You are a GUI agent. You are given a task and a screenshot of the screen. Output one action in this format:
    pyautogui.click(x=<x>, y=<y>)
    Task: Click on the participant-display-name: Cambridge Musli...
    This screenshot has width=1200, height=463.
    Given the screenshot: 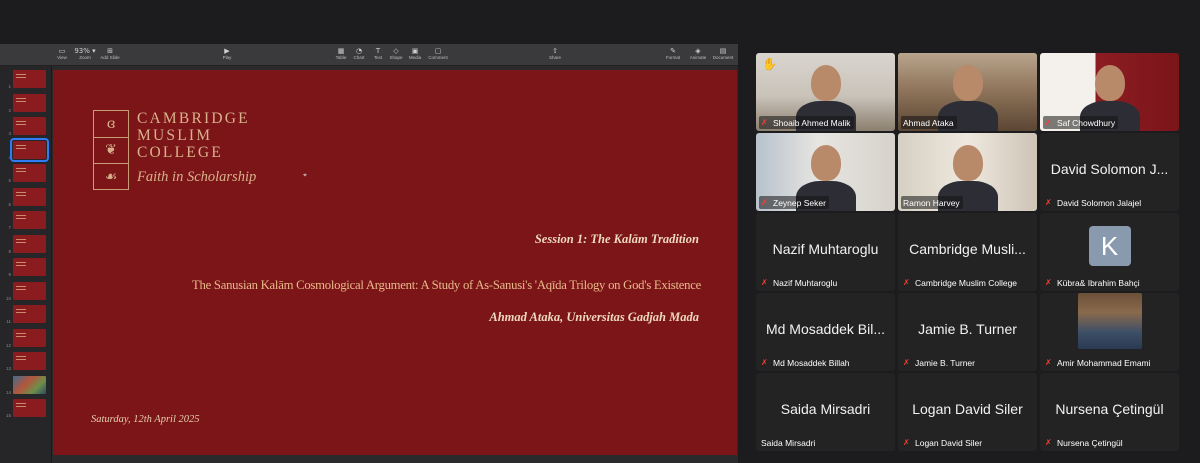 What is the action you would take?
    pyautogui.click(x=967, y=249)
    